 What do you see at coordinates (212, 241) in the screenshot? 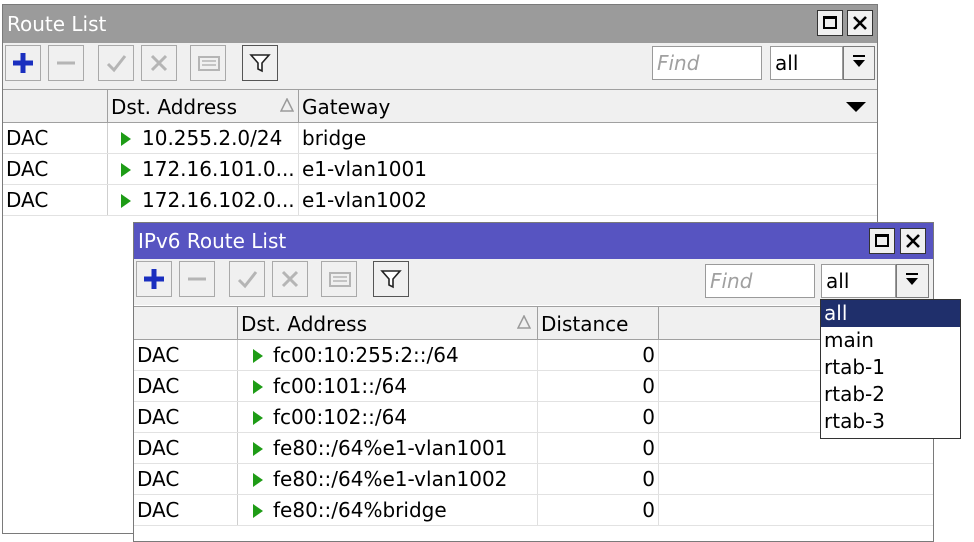
I see `window-title: IPv6 Route List` at bounding box center [212, 241].